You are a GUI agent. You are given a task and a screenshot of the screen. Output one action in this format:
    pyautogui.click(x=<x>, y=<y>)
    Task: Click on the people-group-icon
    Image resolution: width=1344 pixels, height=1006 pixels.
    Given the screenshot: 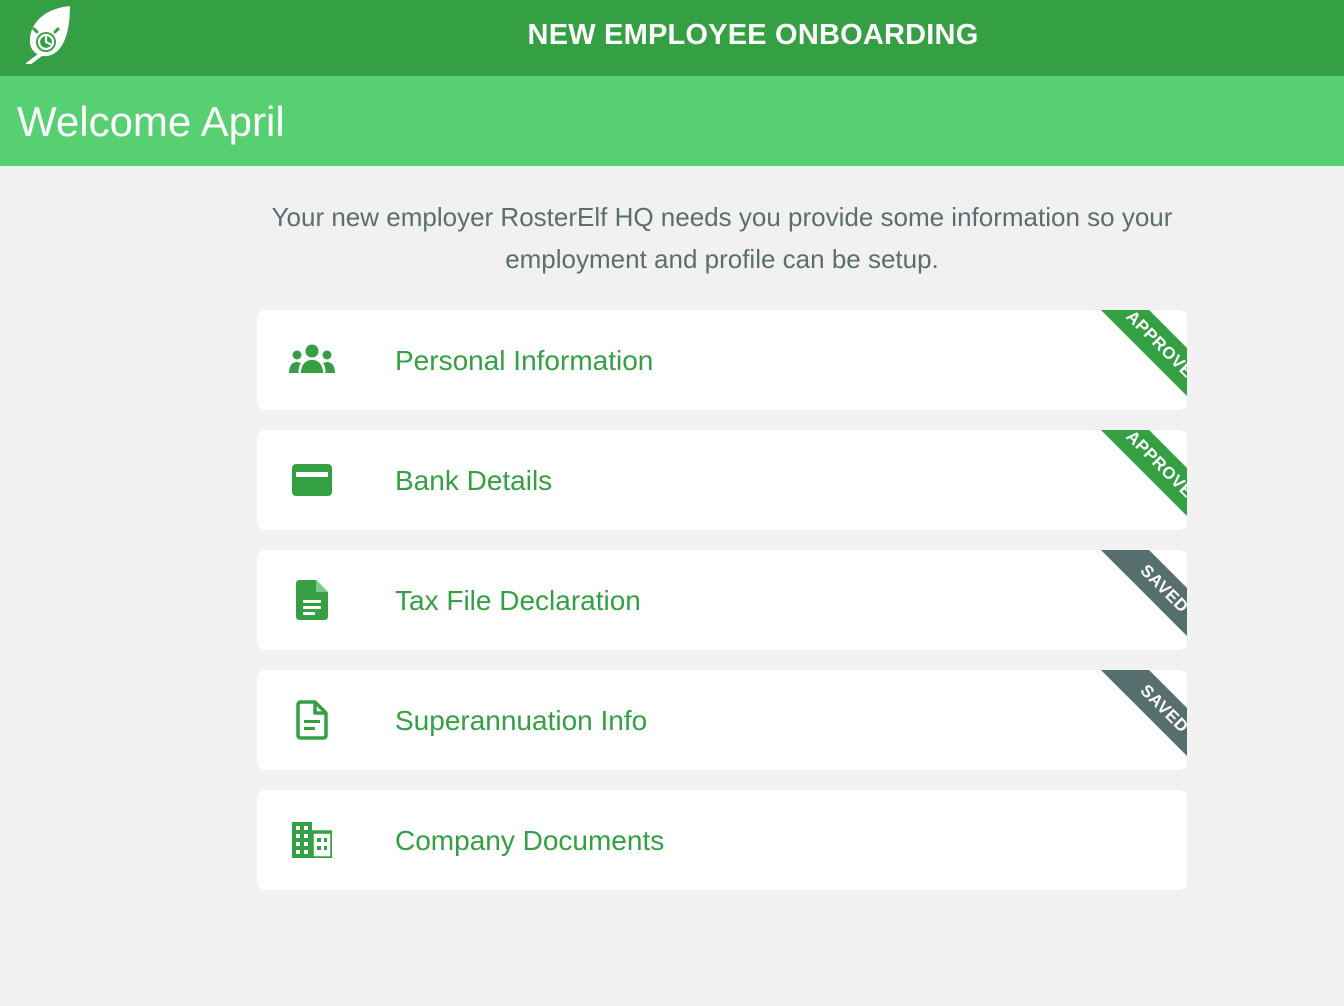 What is the action you would take?
    pyautogui.click(x=312, y=360)
    